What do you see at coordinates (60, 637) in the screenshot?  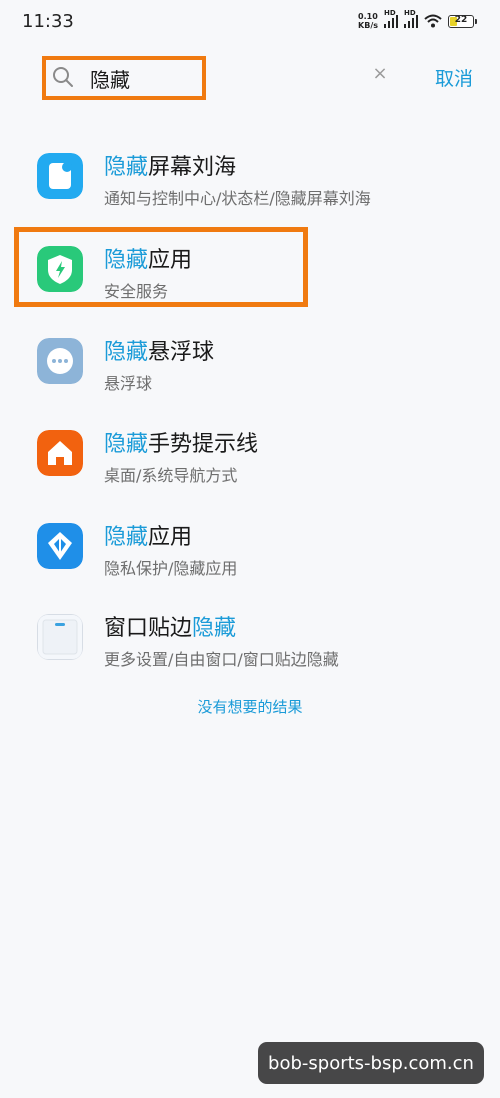 I see `window-edge-icon` at bounding box center [60, 637].